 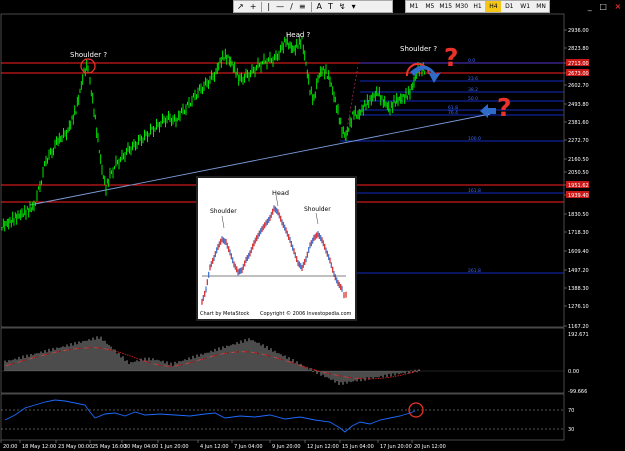 I want to click on macd-axis-label: 0.00, so click(x=573, y=372).